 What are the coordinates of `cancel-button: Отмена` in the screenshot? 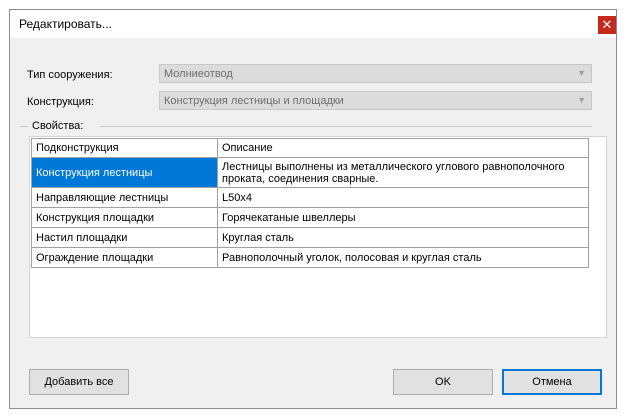 It's located at (552, 382).